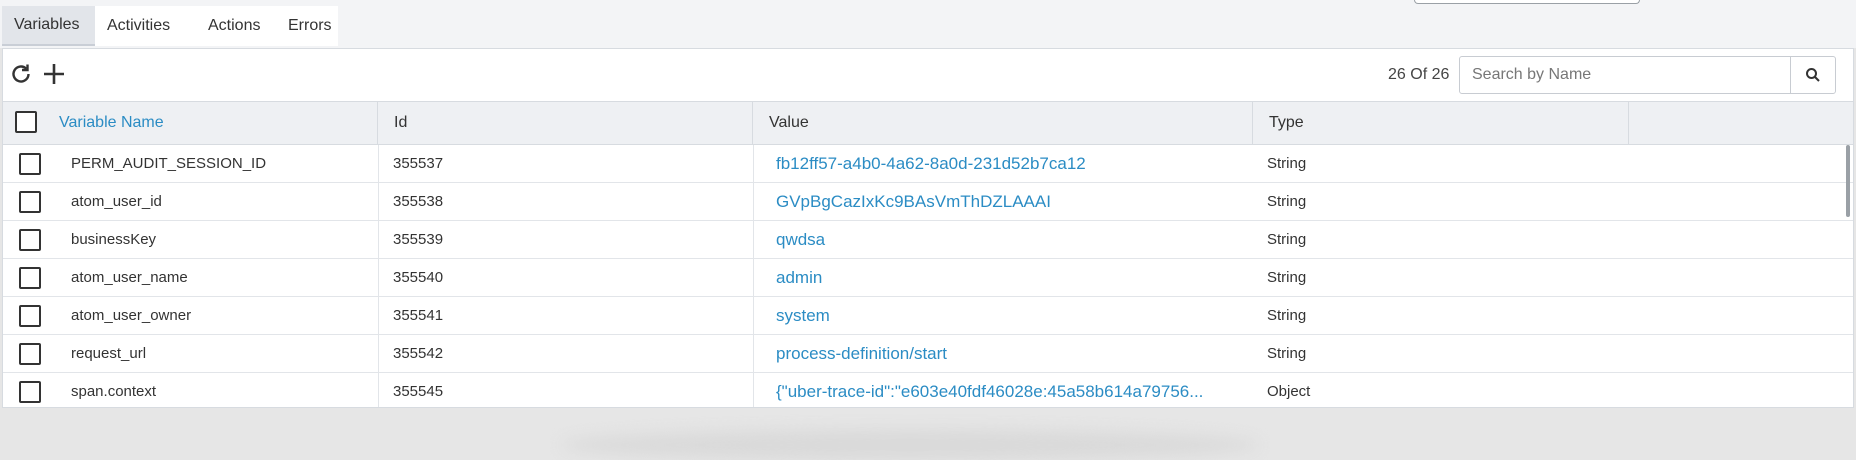 This screenshot has height=460, width=1856. I want to click on column-header-variable-name: Variable Name, so click(210, 123).